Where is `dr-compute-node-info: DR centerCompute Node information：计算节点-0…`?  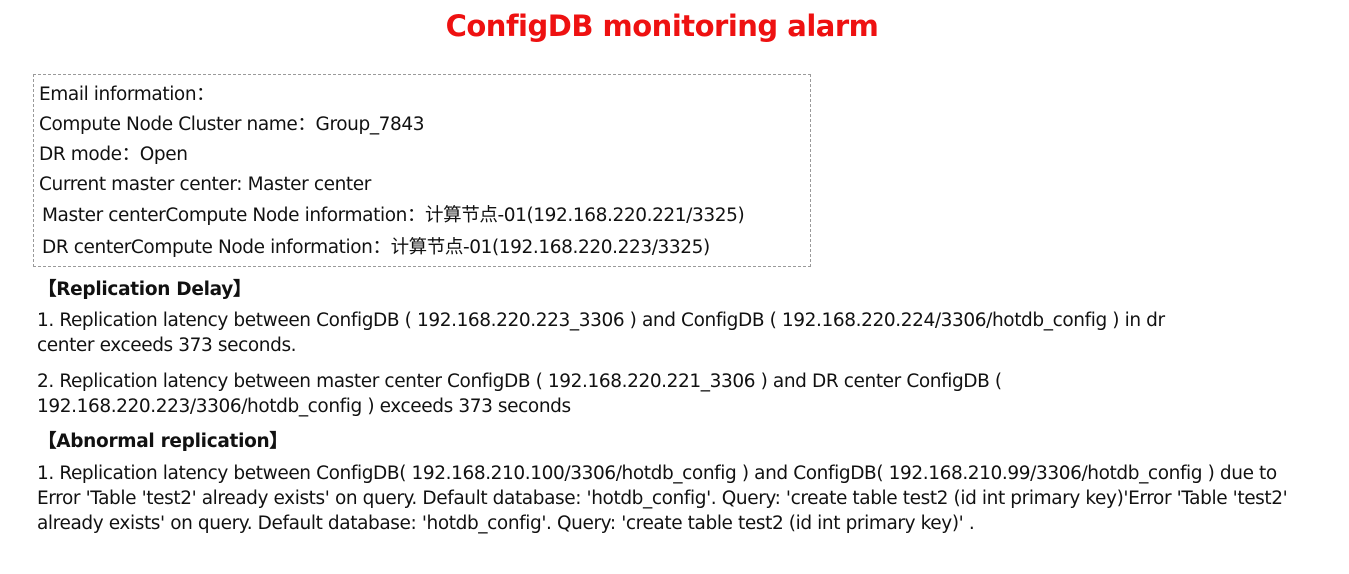
dr-compute-node-info: DR centerCompute Node information：计算节点-0… is located at coordinates (376, 247).